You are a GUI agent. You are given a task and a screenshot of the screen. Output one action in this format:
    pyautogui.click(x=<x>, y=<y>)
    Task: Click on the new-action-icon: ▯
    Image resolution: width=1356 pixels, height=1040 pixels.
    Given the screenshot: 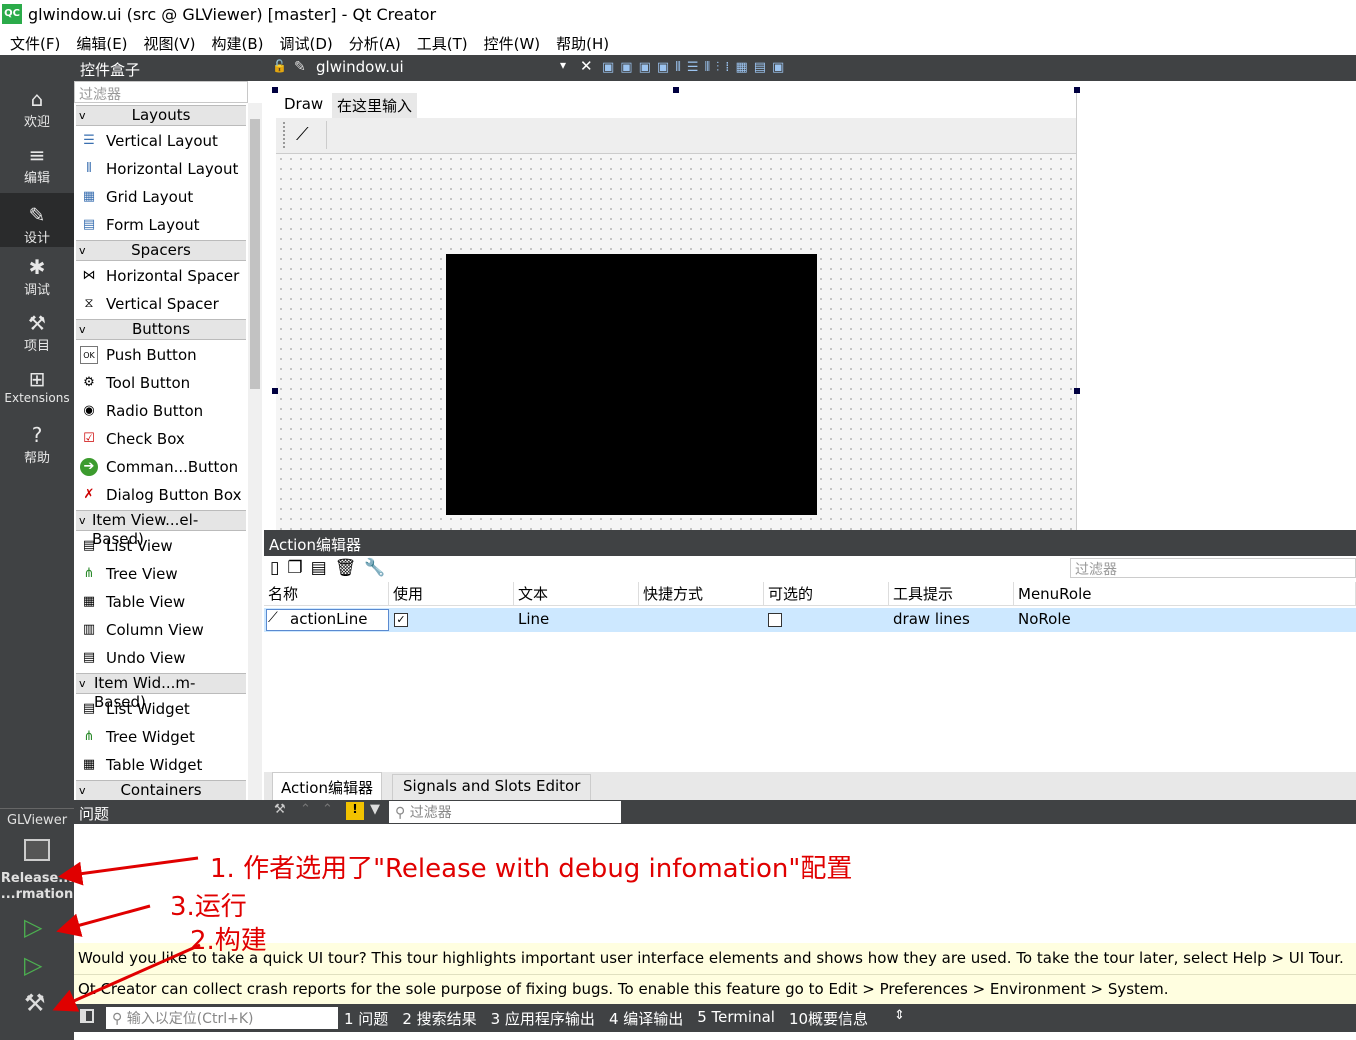 What is the action you would take?
    pyautogui.click(x=274, y=568)
    